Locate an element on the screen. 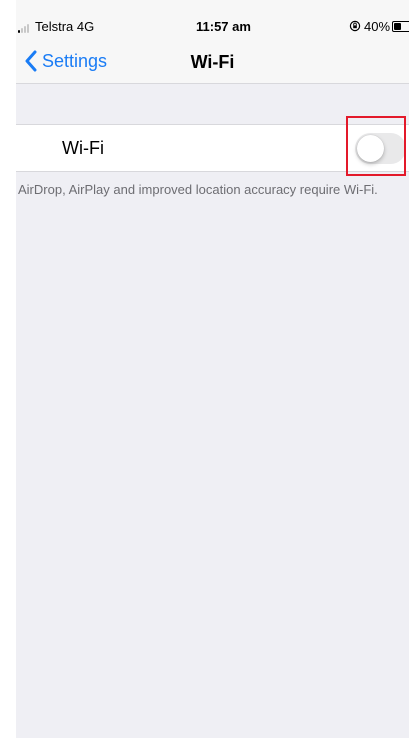 This screenshot has height=738, width=411. orientation-lock-icon is located at coordinates (355, 26).